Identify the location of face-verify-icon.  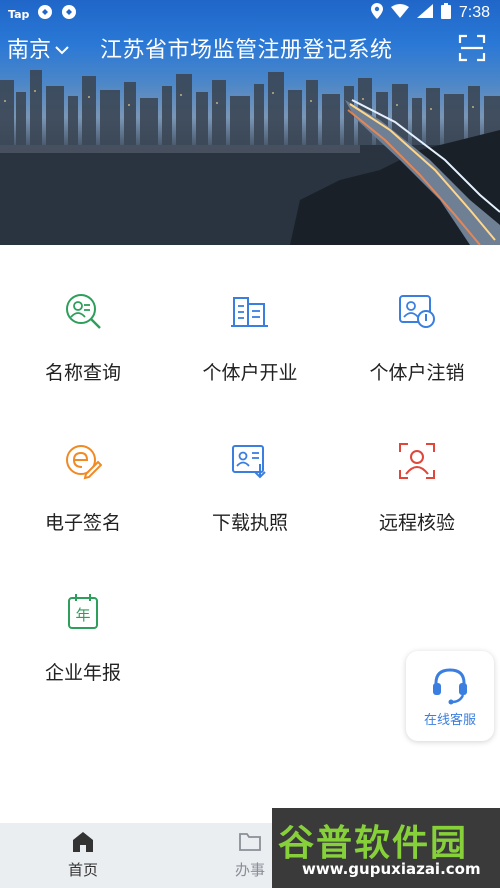
(417, 461).